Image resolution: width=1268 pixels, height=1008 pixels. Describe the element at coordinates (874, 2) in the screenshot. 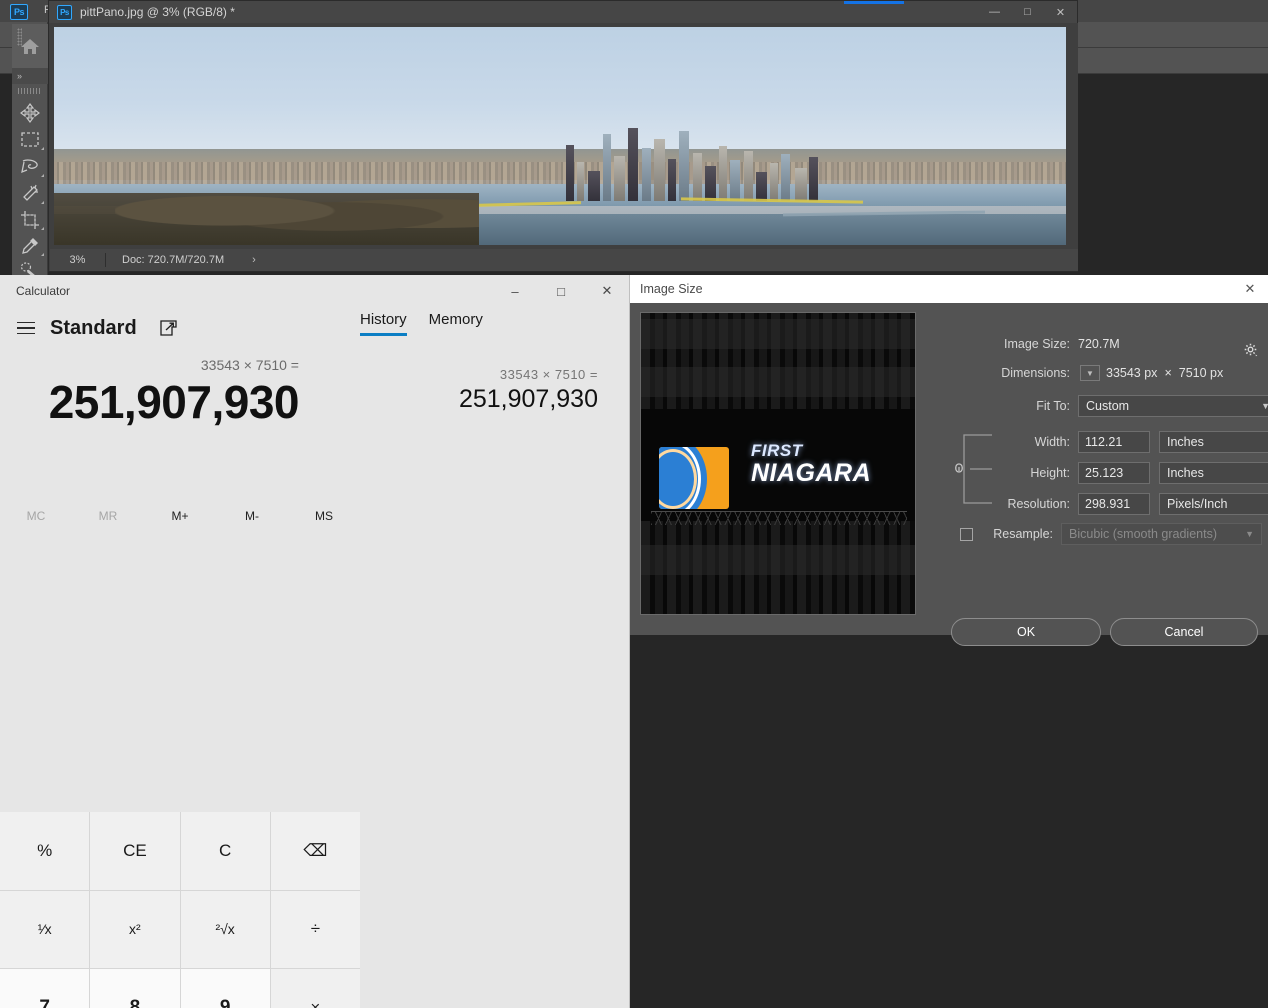

I see `title-accent-bar` at that location.